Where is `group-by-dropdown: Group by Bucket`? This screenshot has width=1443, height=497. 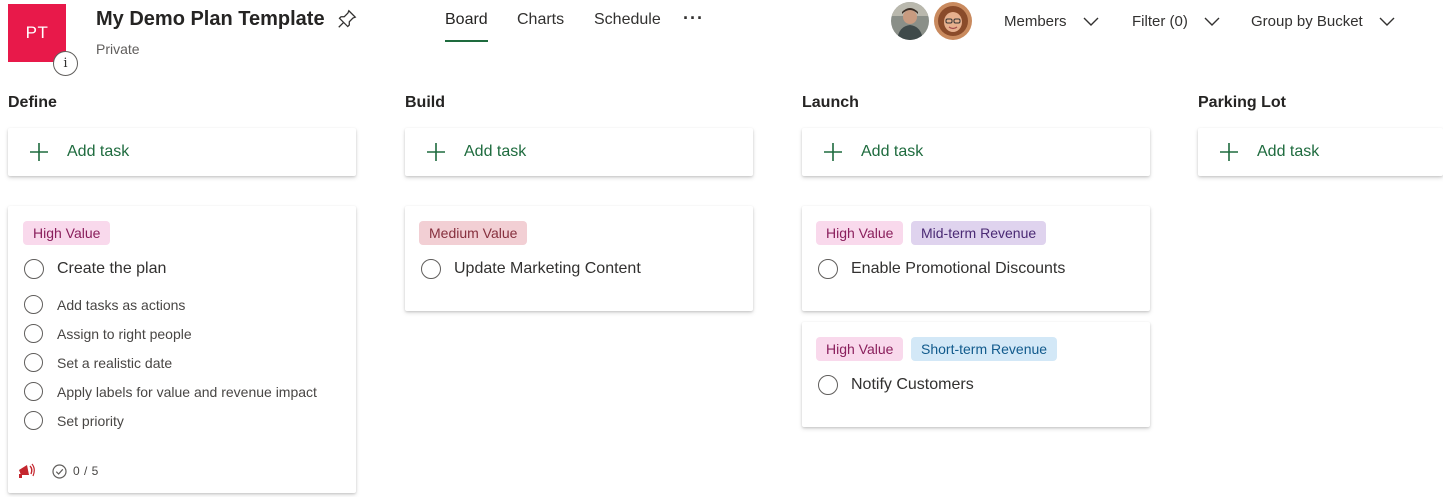
group-by-dropdown: Group by Bucket is located at coordinates (1323, 21).